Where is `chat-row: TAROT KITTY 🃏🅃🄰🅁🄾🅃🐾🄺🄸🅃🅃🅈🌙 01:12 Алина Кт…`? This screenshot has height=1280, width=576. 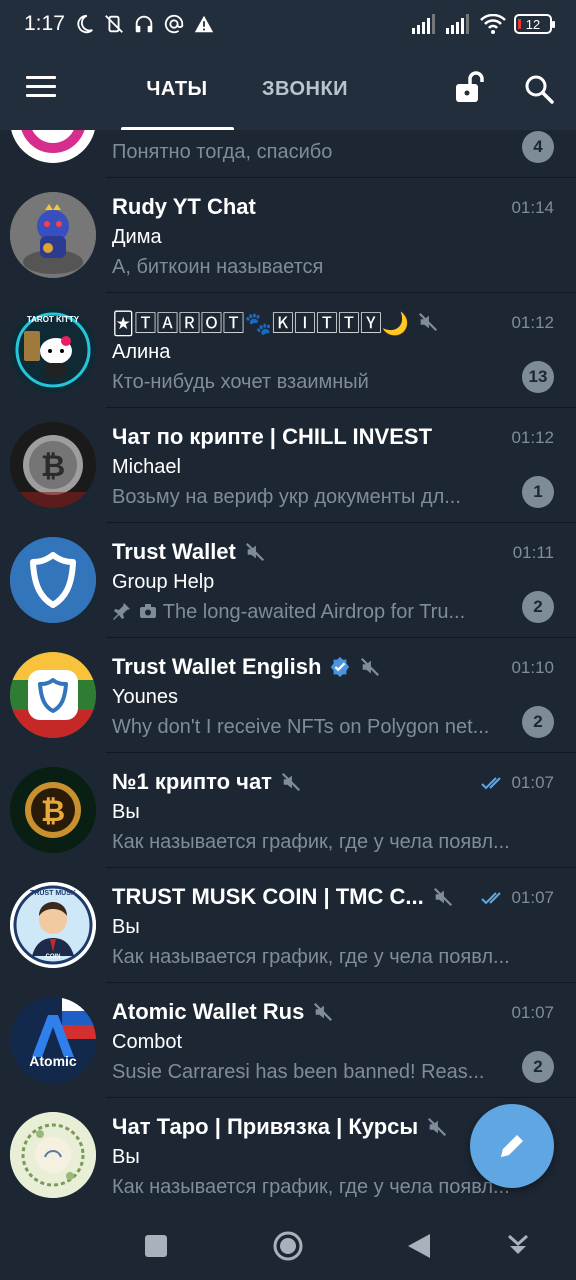 chat-row: TAROT KITTY 🃏🅃🄰🅁🄾🅃🐾🄺🄸🅃🅃🅈🌙 01:12 Алина Кт… is located at coordinates (288, 350).